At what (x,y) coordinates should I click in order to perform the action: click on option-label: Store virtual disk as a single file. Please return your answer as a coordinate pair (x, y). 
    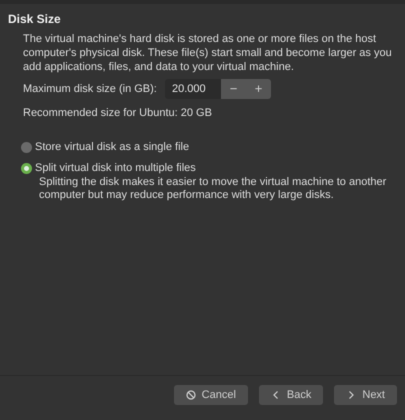
    Looking at the image, I should click on (112, 147).